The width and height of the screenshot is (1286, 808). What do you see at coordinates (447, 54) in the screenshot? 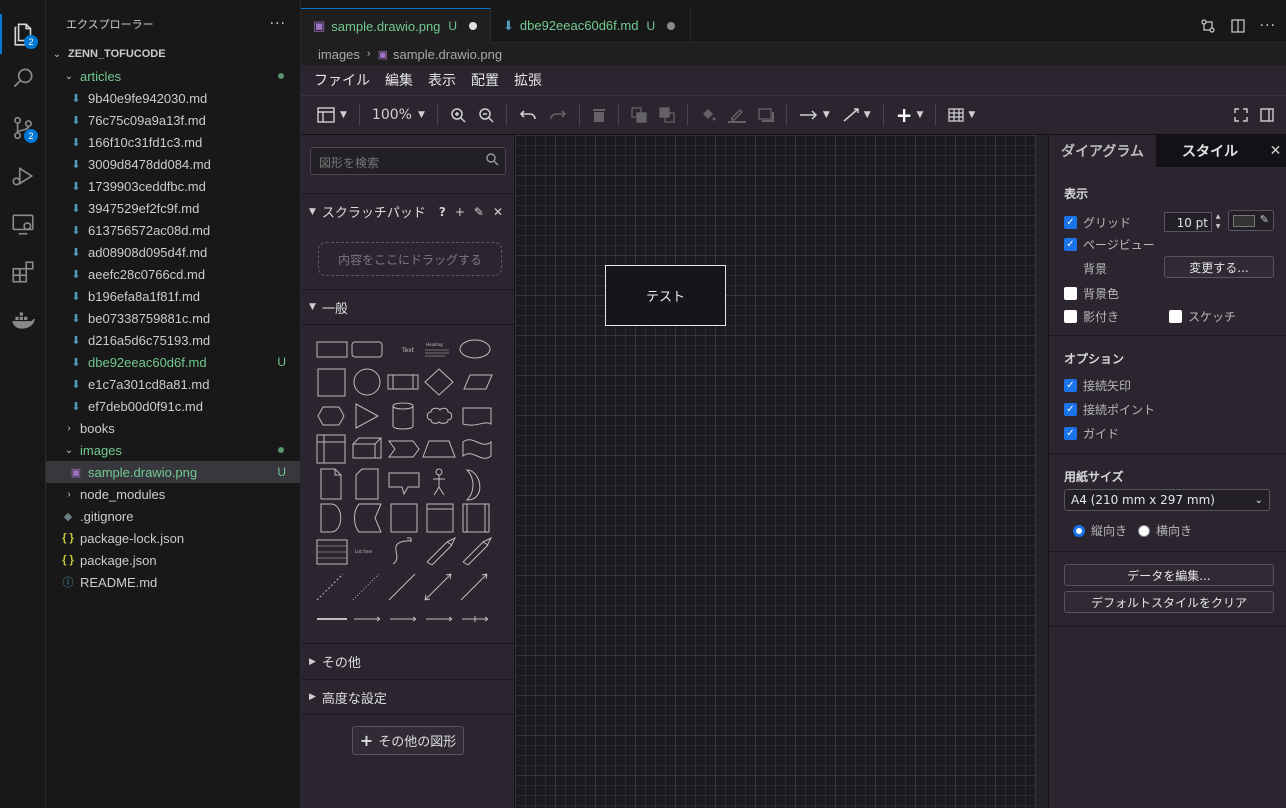
I see `breadcrumb-file: sample.drawio.png` at bounding box center [447, 54].